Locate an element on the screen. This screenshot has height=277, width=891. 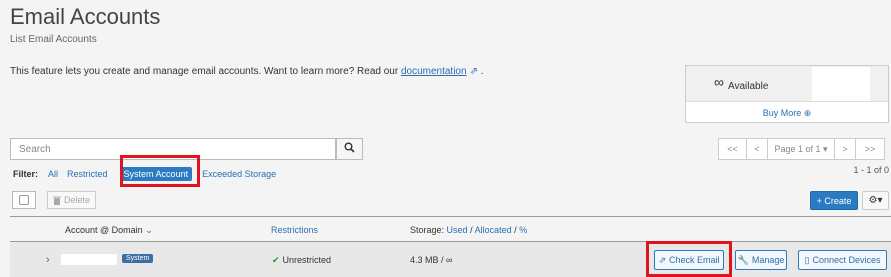
search-icon is located at coordinates (349, 147).